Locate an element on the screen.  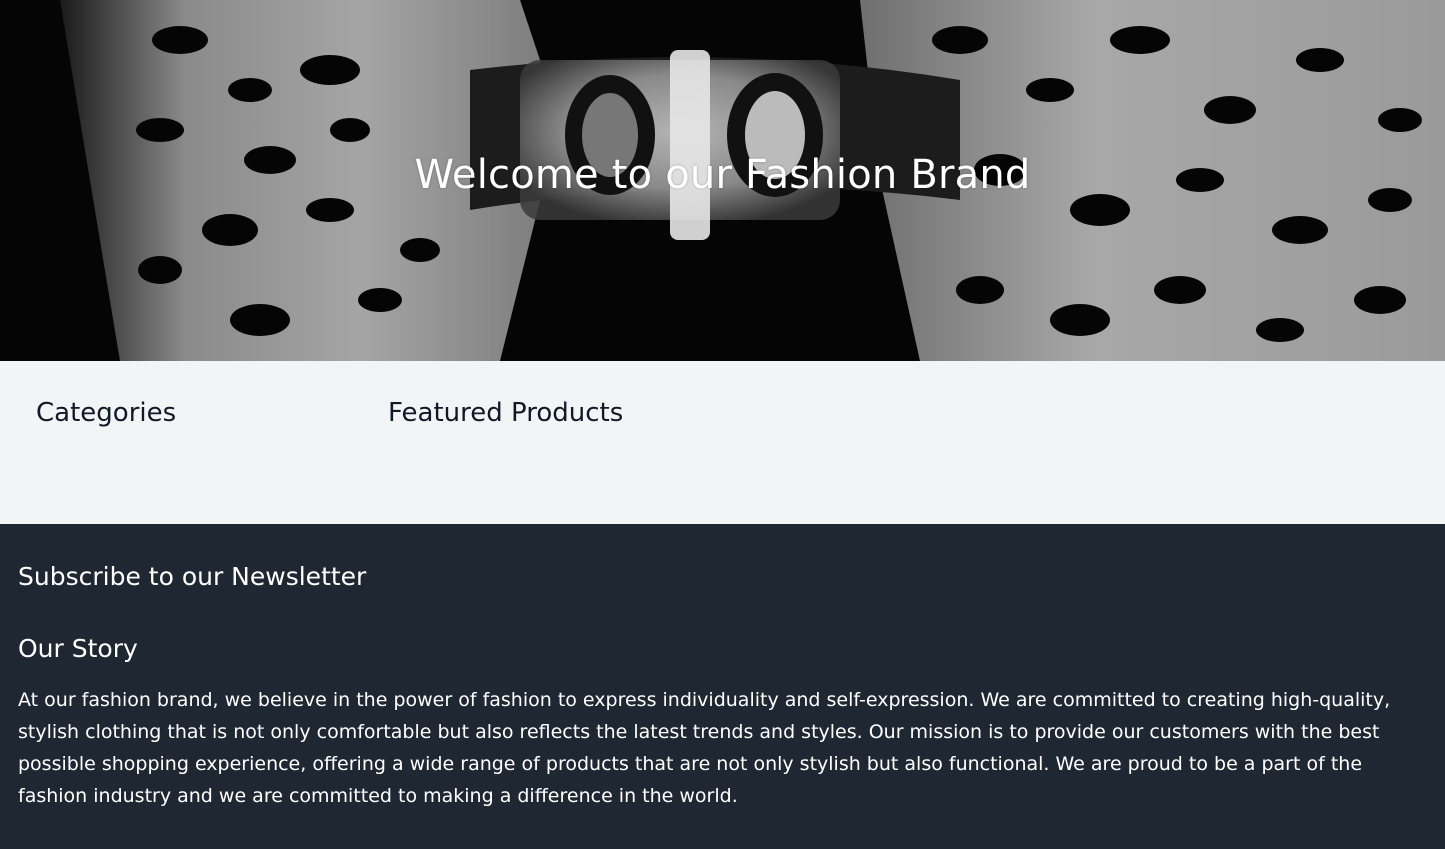
featured-products-heading: Featured Products is located at coordinates (506, 413).